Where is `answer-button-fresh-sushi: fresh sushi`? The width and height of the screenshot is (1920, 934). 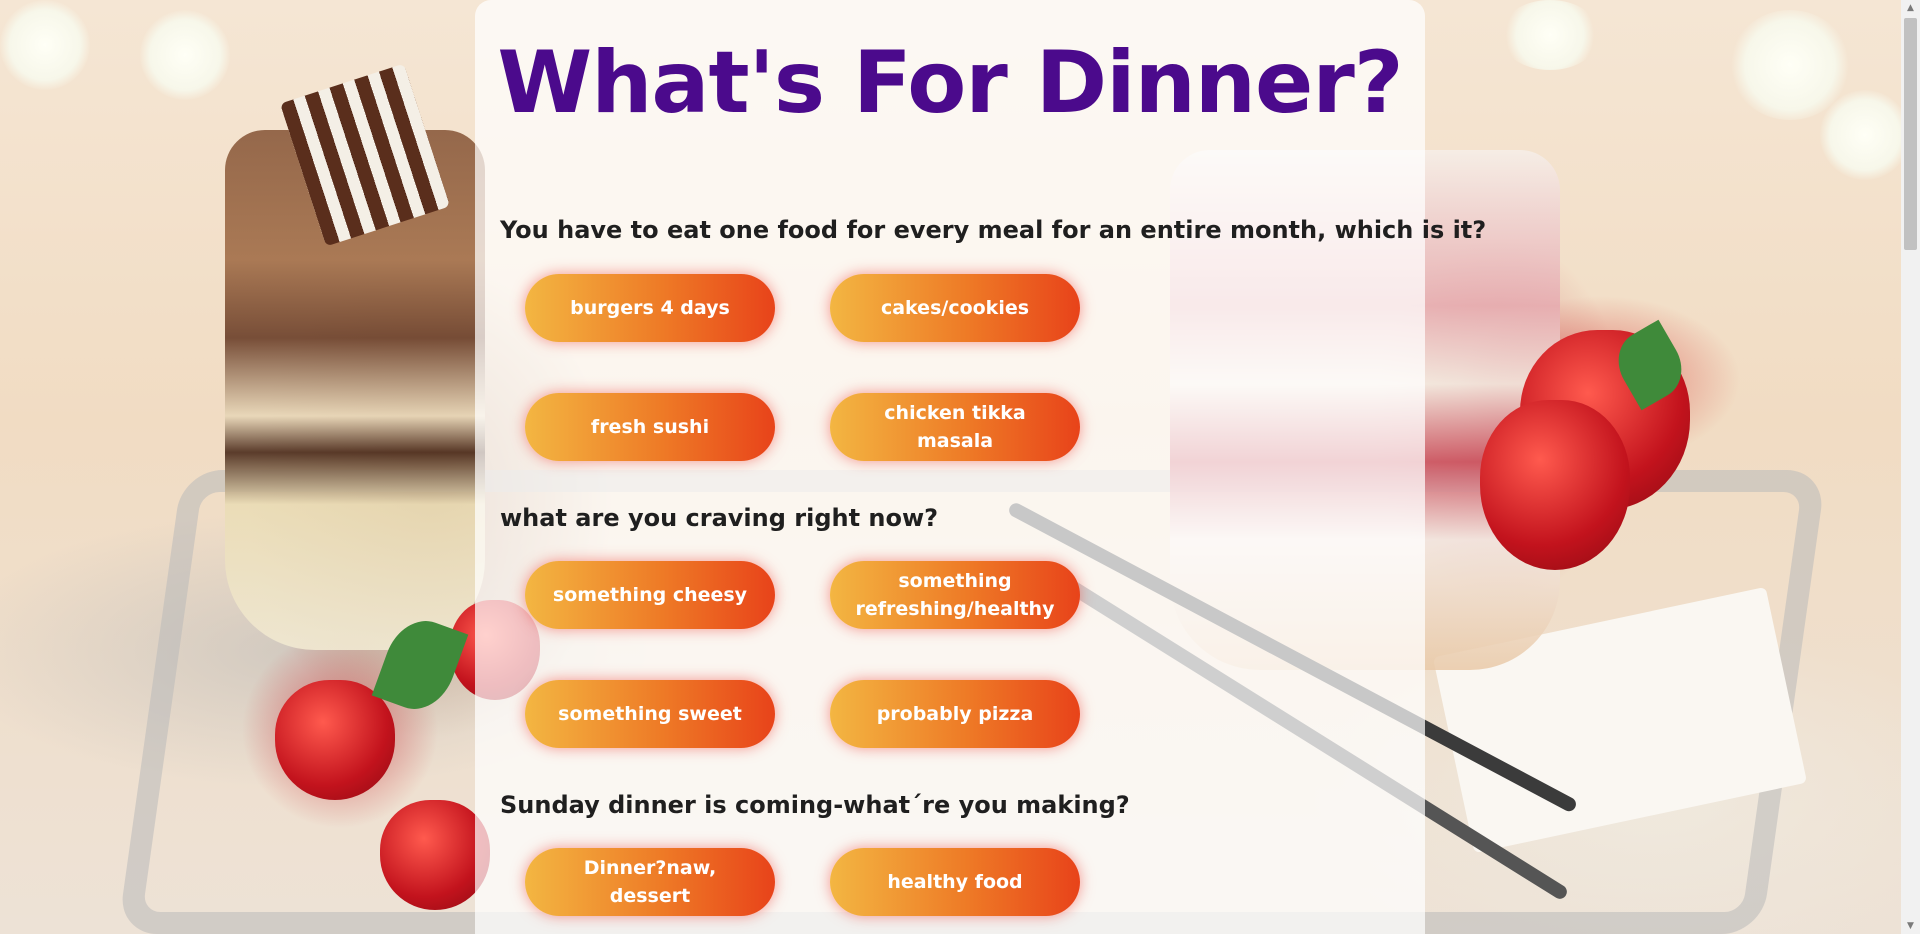 answer-button-fresh-sushi: fresh sushi is located at coordinates (650, 427).